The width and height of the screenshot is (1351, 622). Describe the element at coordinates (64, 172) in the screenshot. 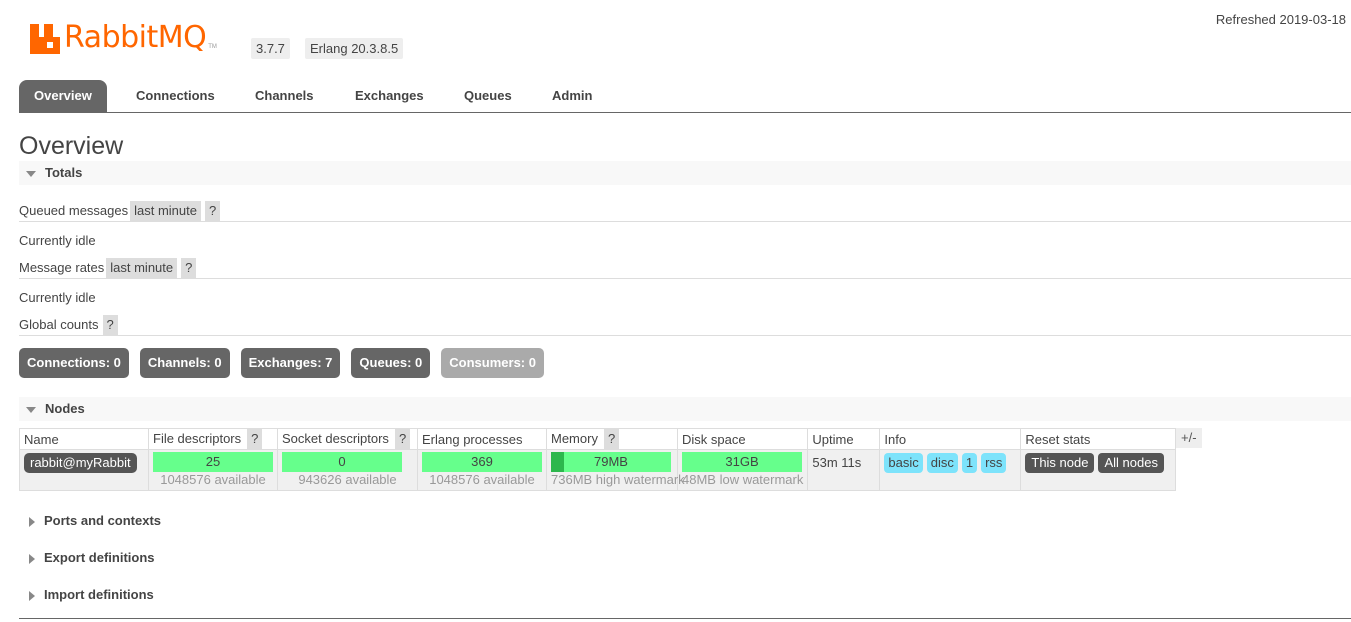

I see `totals-heading: Totals` at that location.